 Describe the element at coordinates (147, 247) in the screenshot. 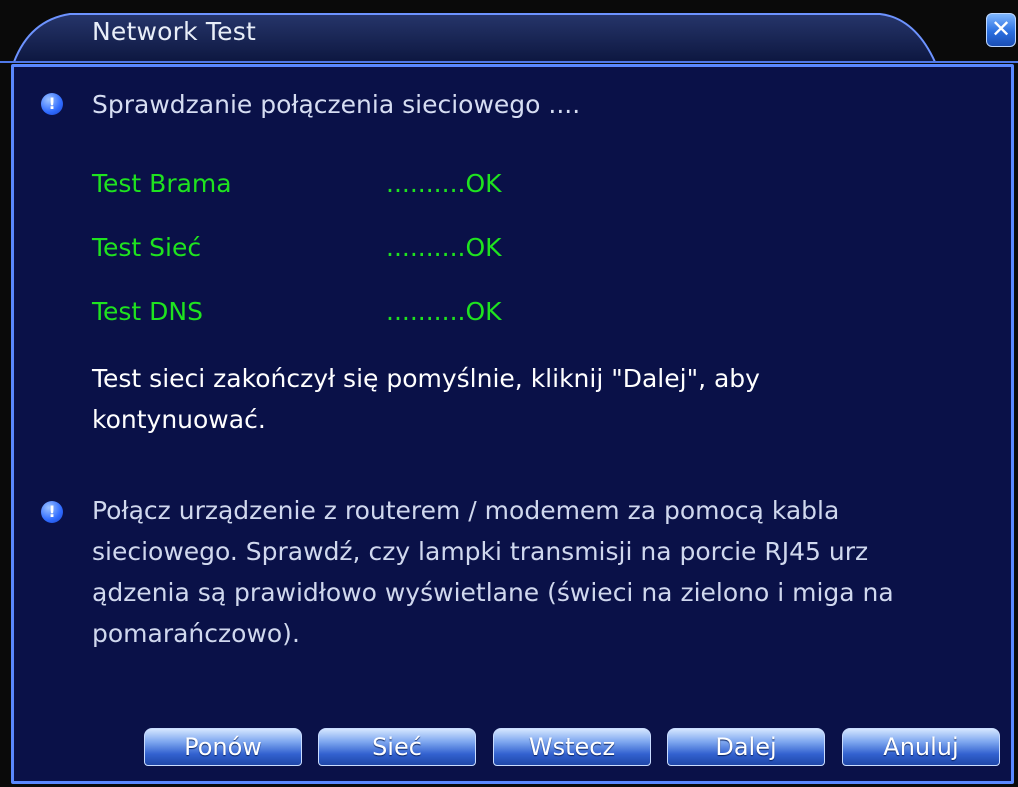

I see `test-label-network: Test Sieć` at that location.